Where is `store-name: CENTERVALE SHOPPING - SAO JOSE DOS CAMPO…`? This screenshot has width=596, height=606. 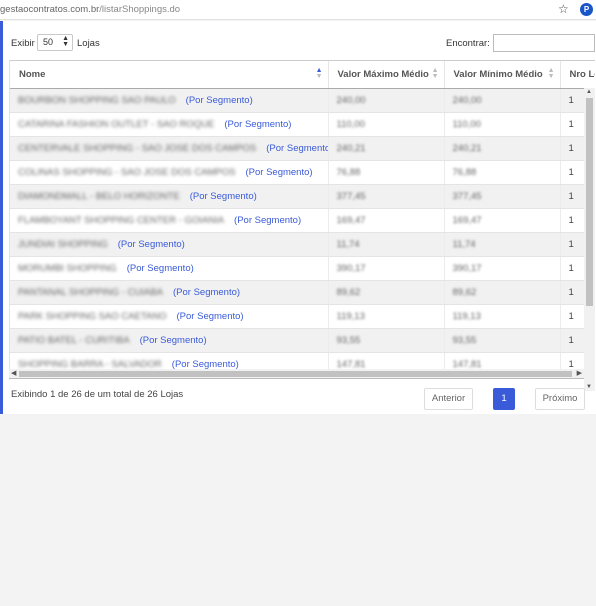
store-name: CENTERVALE SHOPPING - SAO JOSE DOS CAMPO… is located at coordinates (137, 148).